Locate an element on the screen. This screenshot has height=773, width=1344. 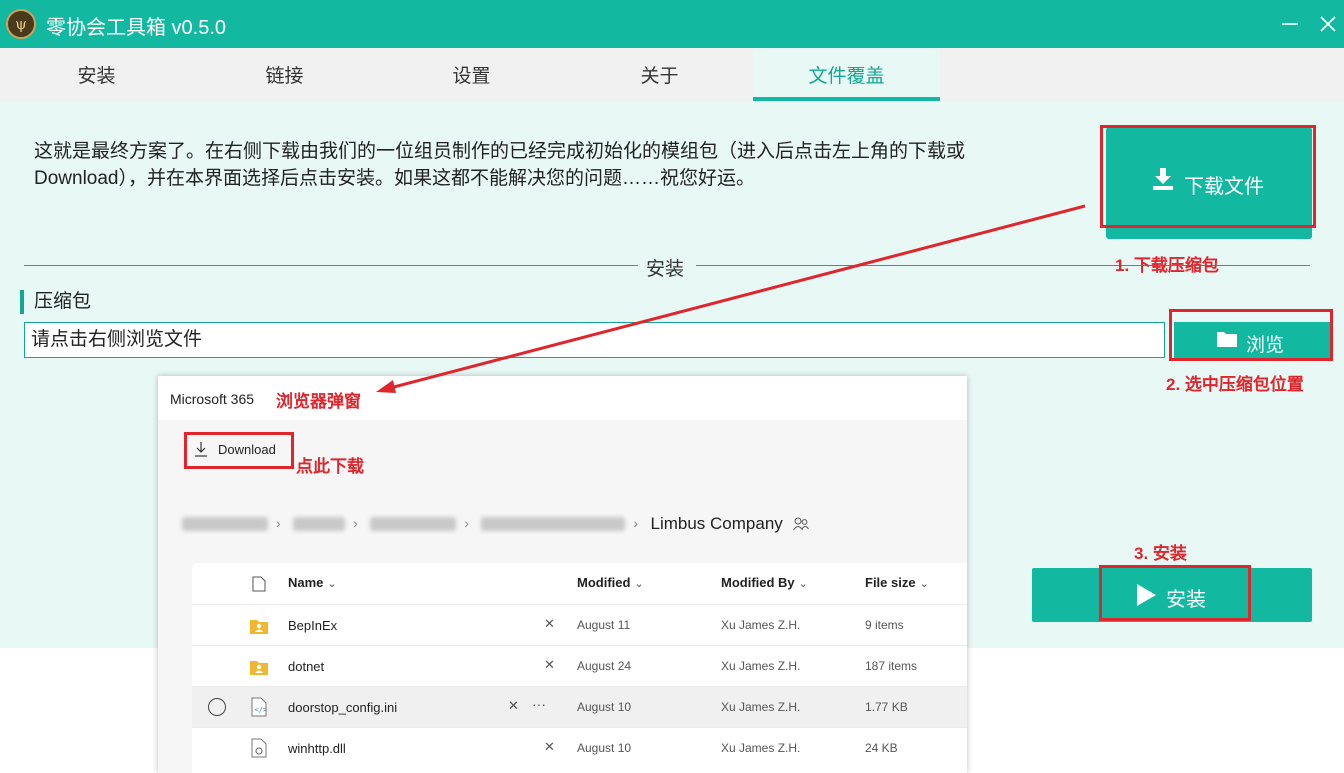
download-file-label: 下载文件 is located at coordinates (1224, 187).